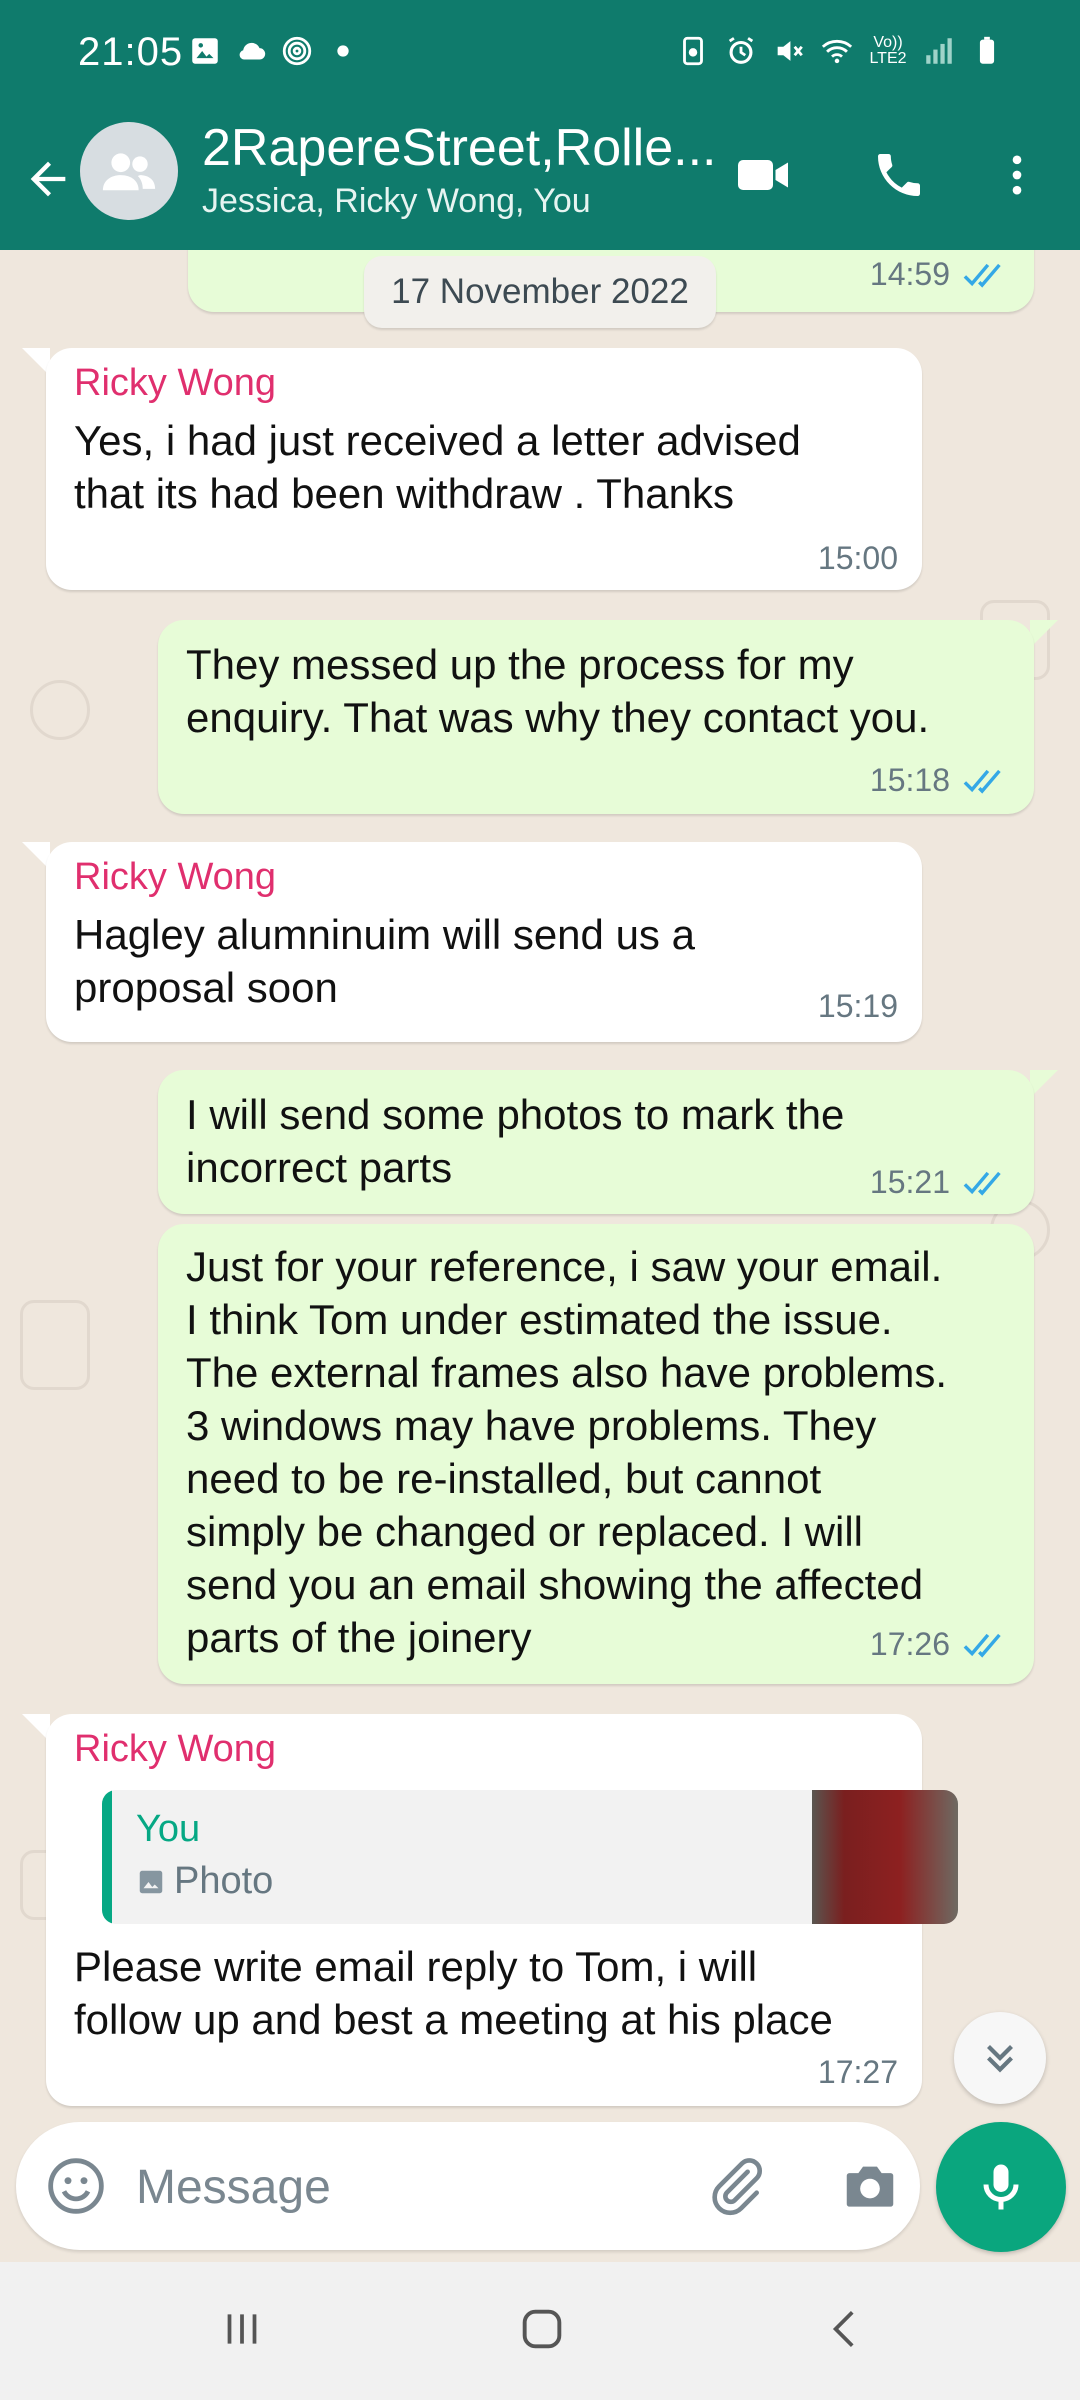  What do you see at coordinates (741, 50) in the screenshot?
I see `alarm-icon` at bounding box center [741, 50].